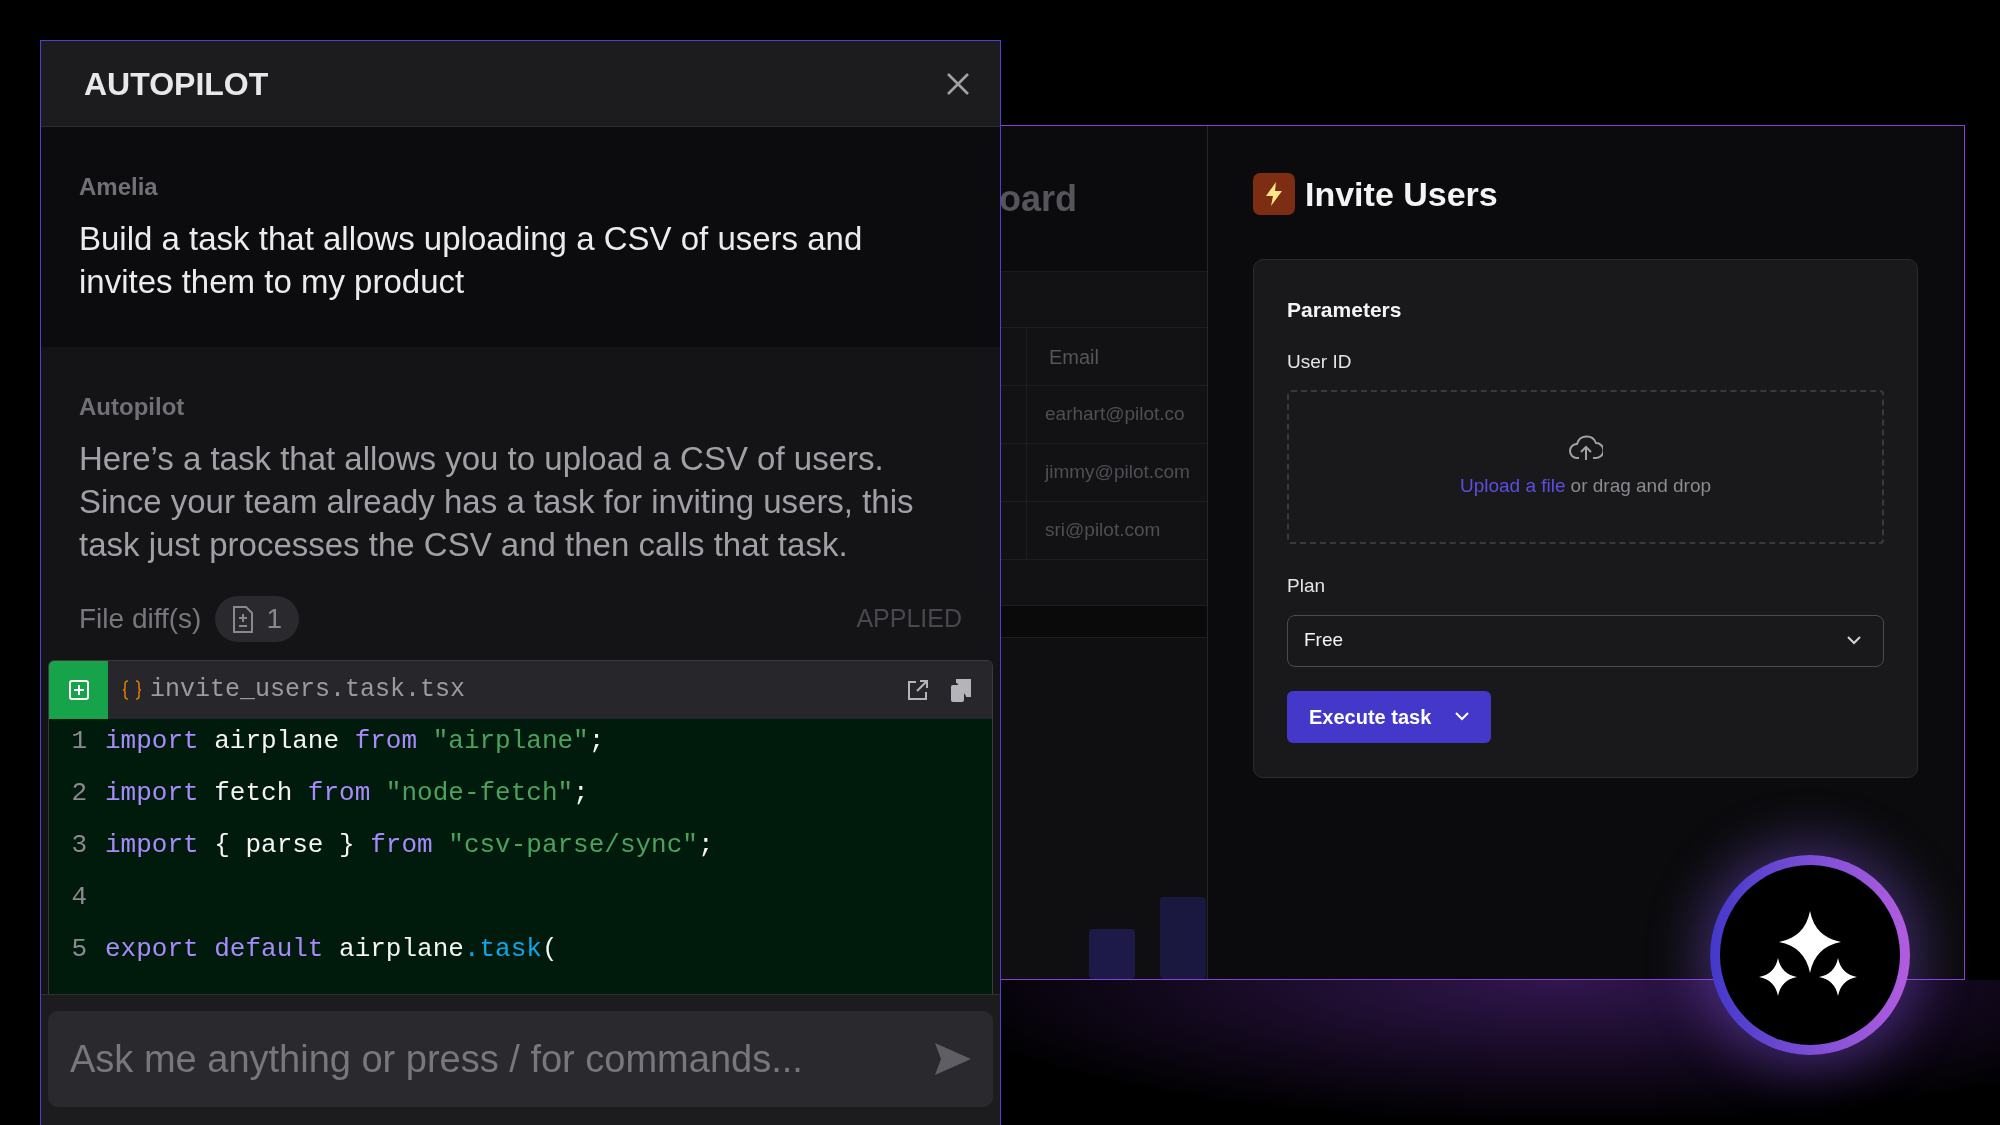 Image resolution: width=2000 pixels, height=1125 pixels. What do you see at coordinates (471, 260) in the screenshot?
I see `message-text: Build a task that allows uploading a CSV of users and invites them to my product` at bounding box center [471, 260].